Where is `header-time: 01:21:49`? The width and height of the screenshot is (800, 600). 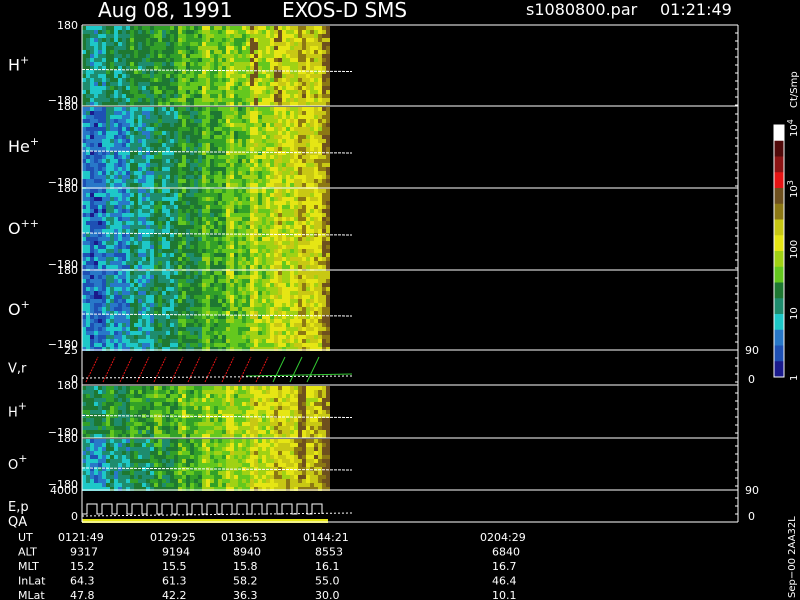
header-time: 01:21:49 is located at coordinates (696, 9).